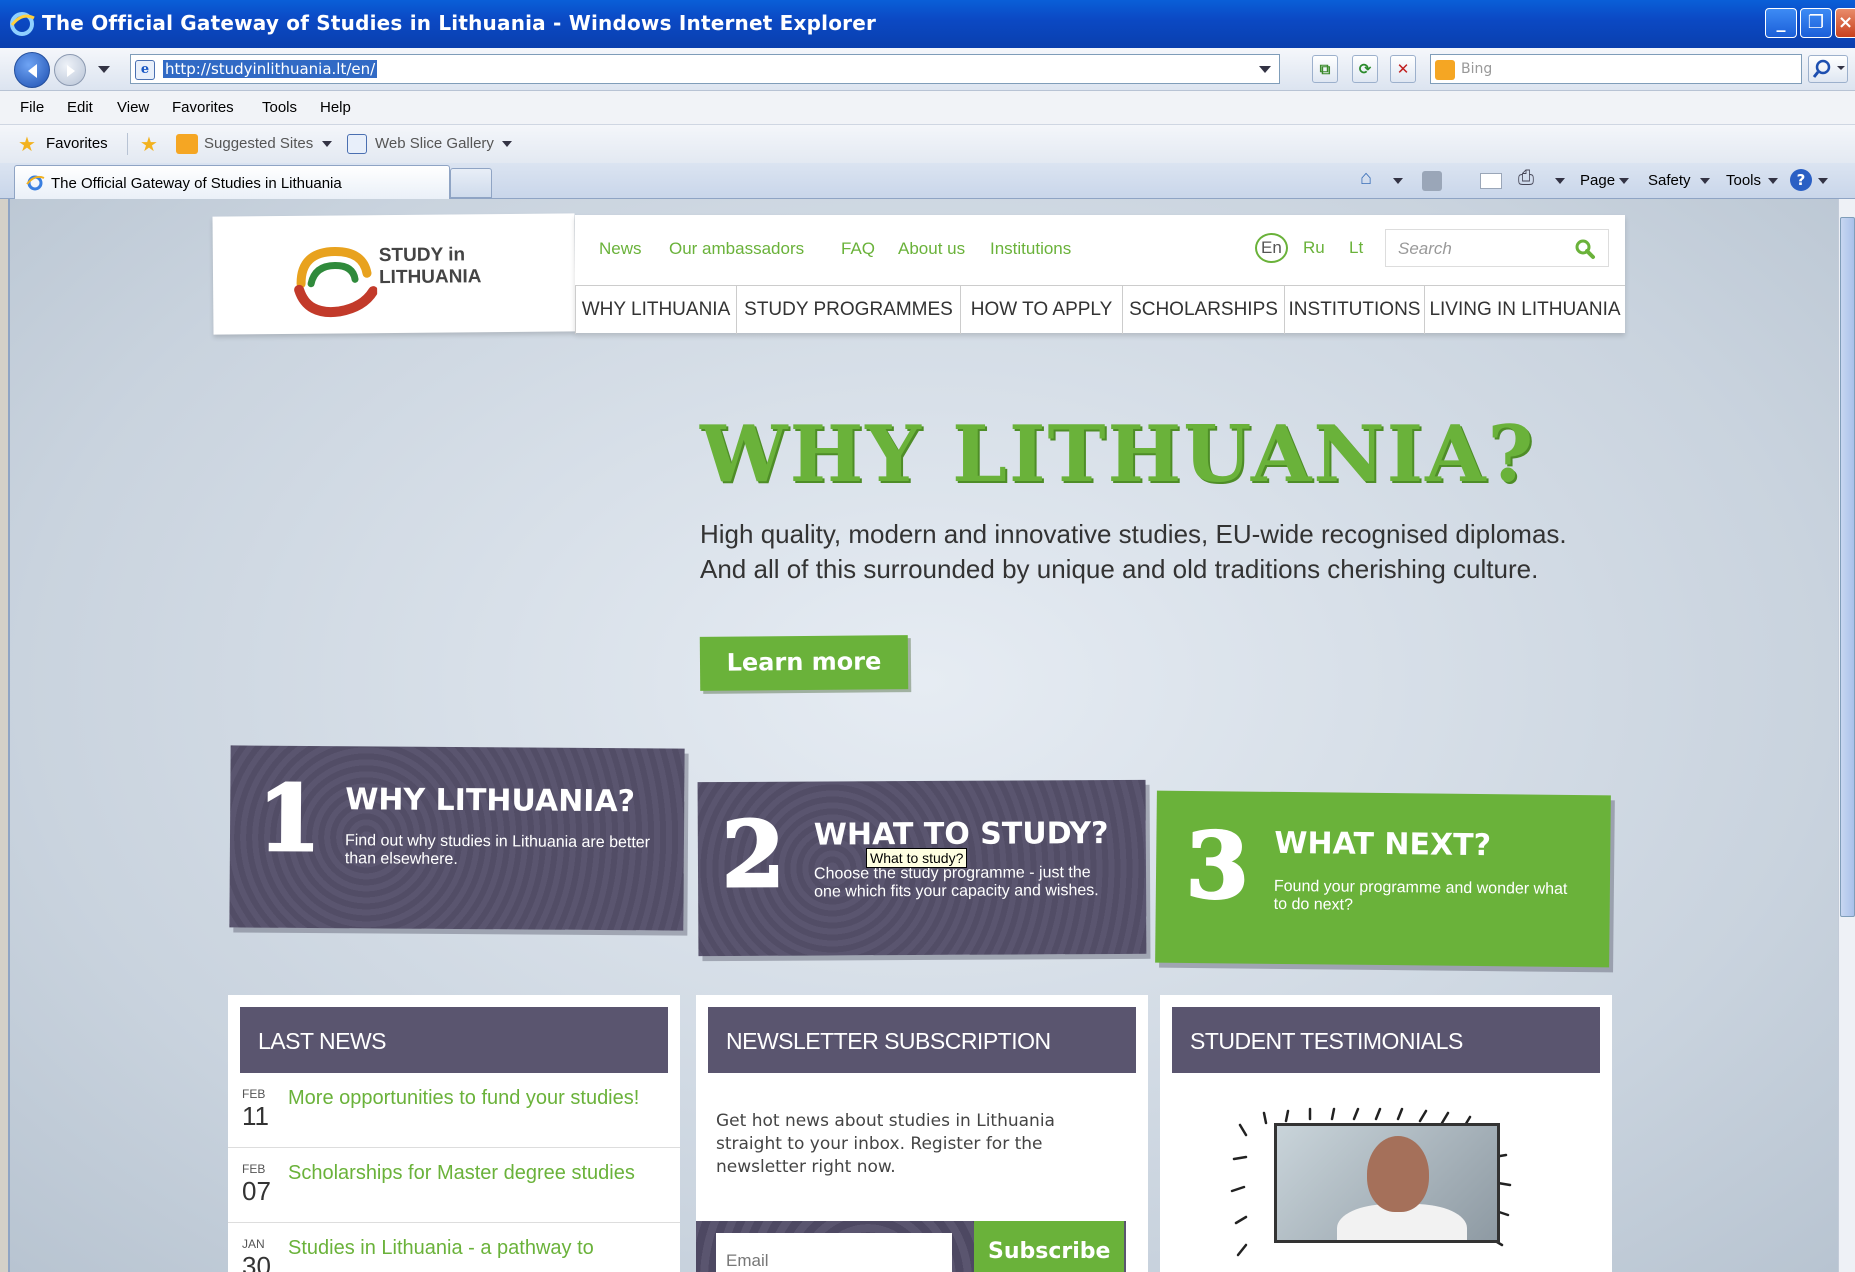  What do you see at coordinates (1383, 844) in the screenshot?
I see `step-title: WHAT NEXT?` at bounding box center [1383, 844].